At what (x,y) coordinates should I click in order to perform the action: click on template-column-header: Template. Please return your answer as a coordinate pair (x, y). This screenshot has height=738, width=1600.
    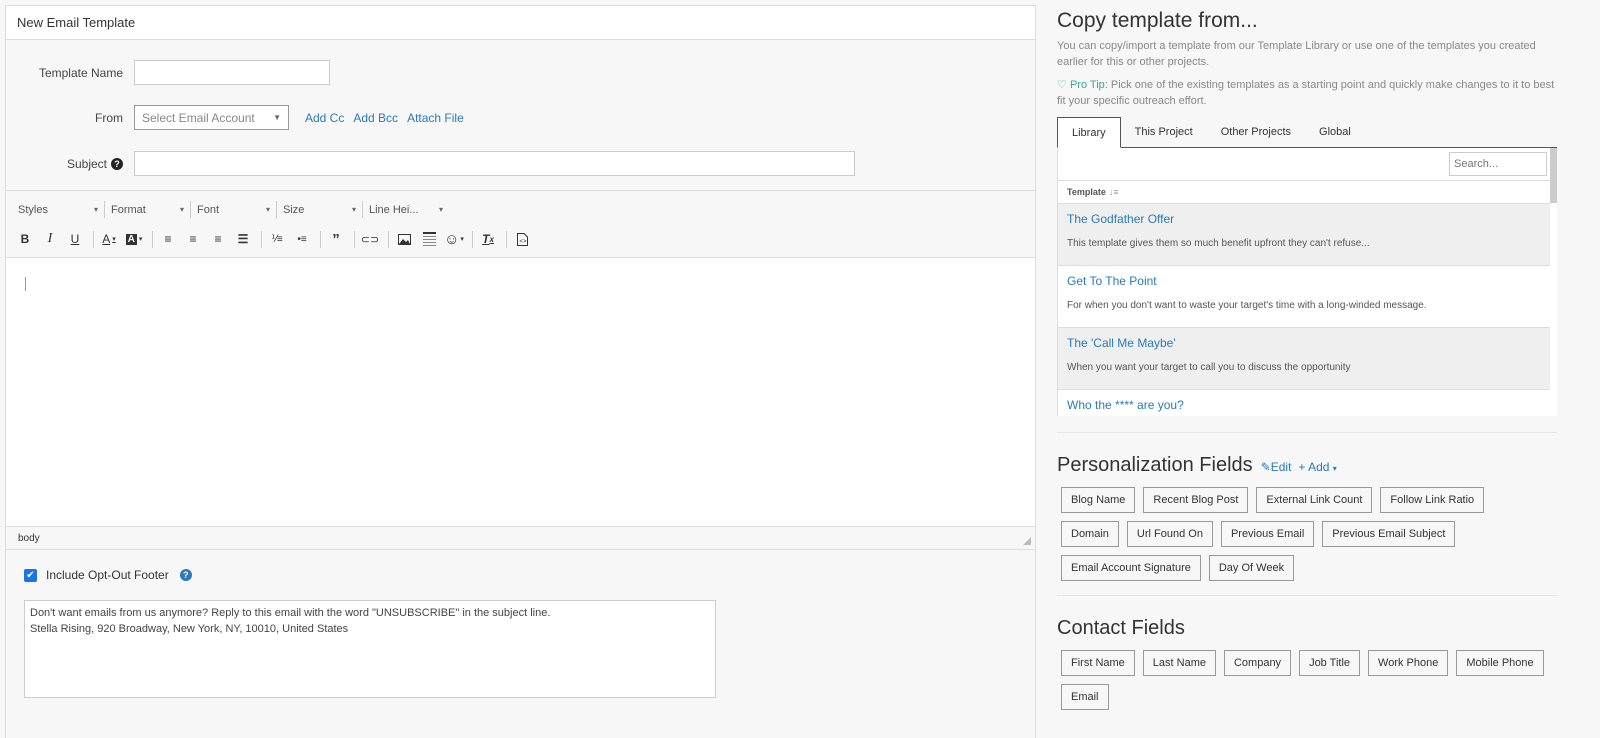
    Looking at the image, I should click on (1086, 192).